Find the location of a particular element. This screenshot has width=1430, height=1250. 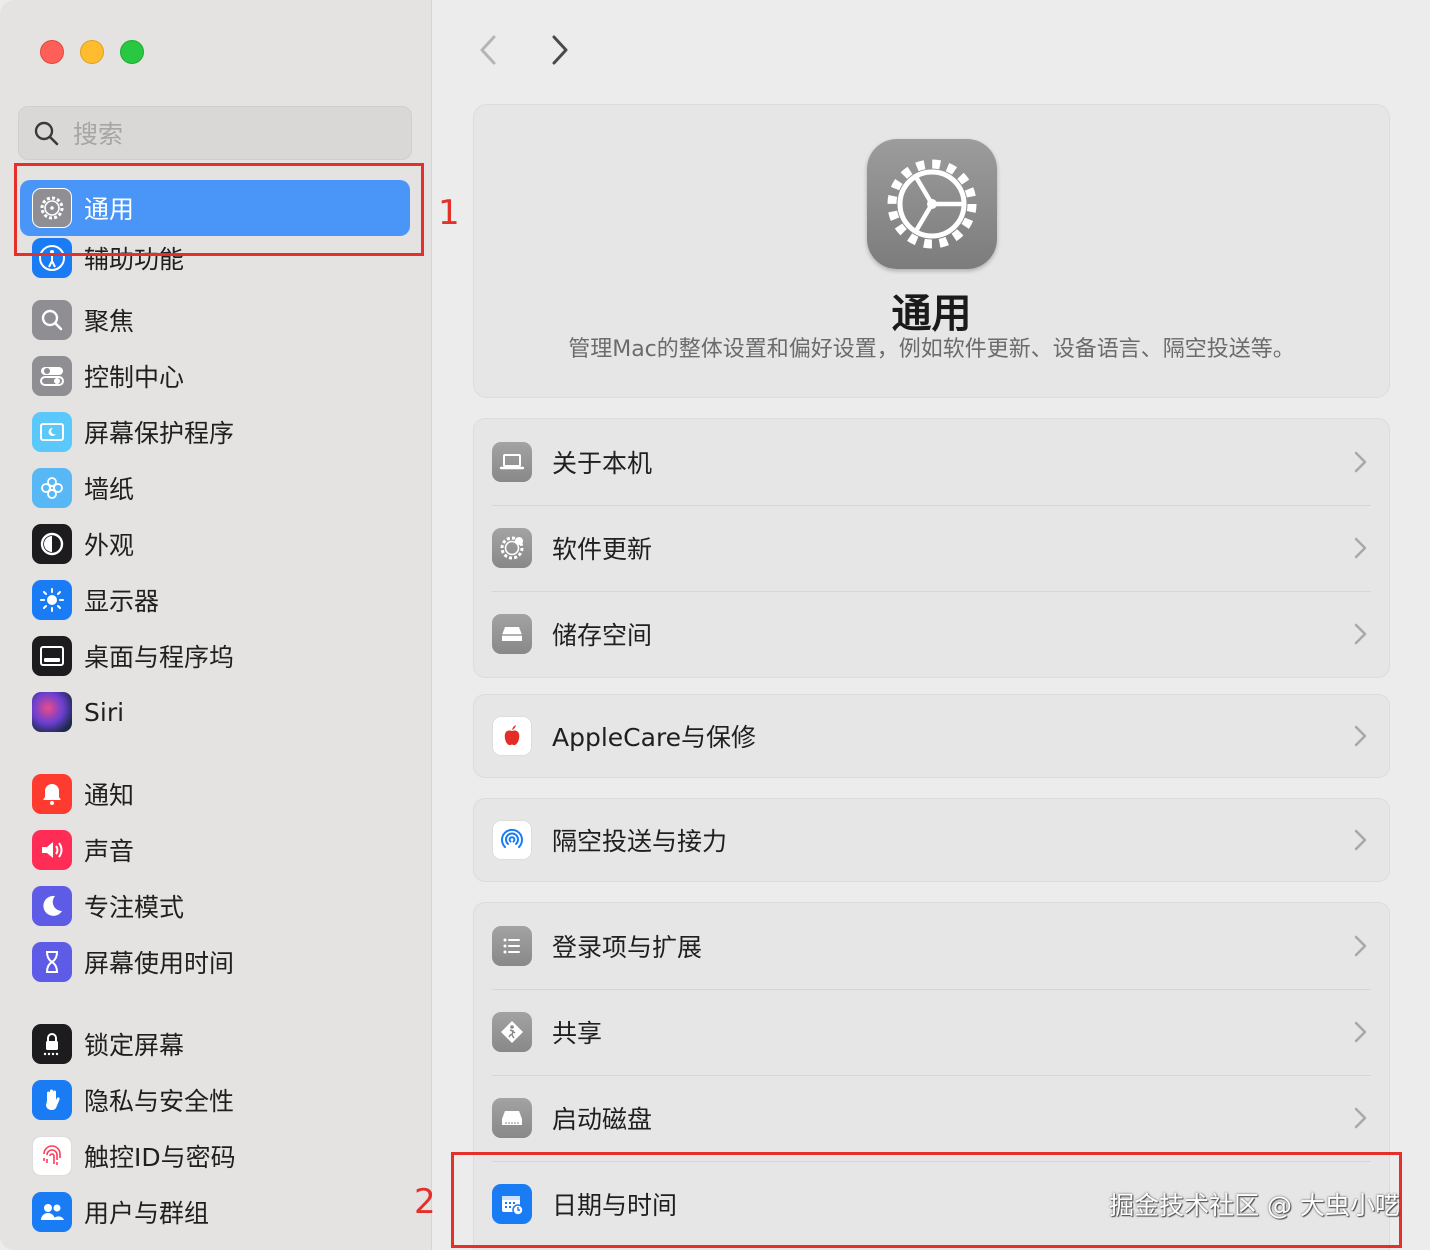

search-placeholder: 搜索 is located at coordinates (98, 134).